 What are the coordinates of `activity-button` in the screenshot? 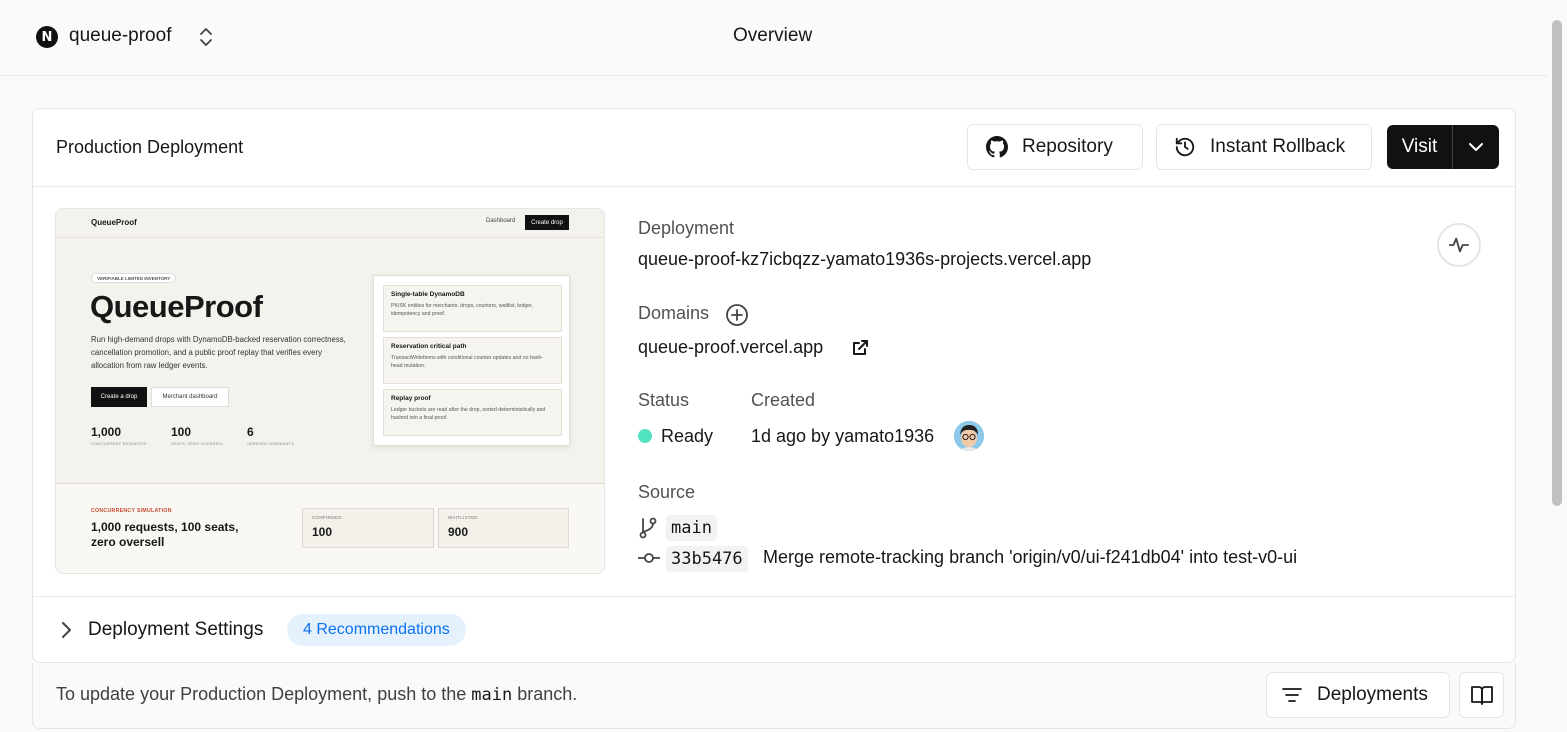 It's located at (1459, 245).